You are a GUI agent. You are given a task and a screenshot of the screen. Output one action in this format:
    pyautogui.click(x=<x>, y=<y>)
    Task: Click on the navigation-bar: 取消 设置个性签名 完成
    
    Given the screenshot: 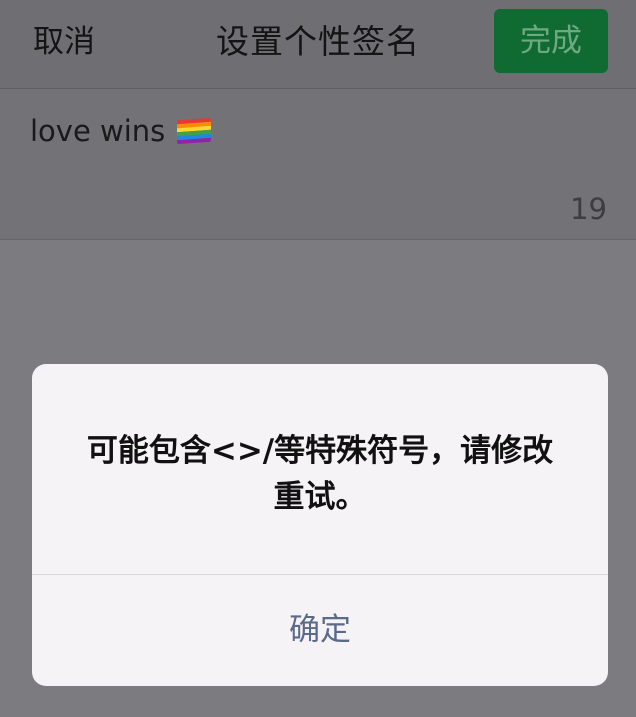 What is the action you would take?
    pyautogui.click(x=318, y=44)
    